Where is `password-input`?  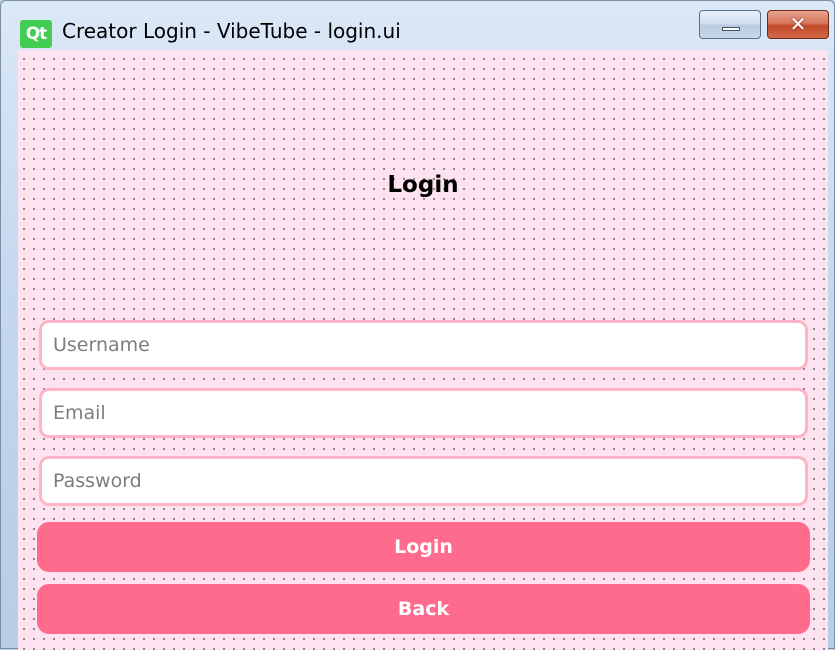
password-input is located at coordinates (423, 481).